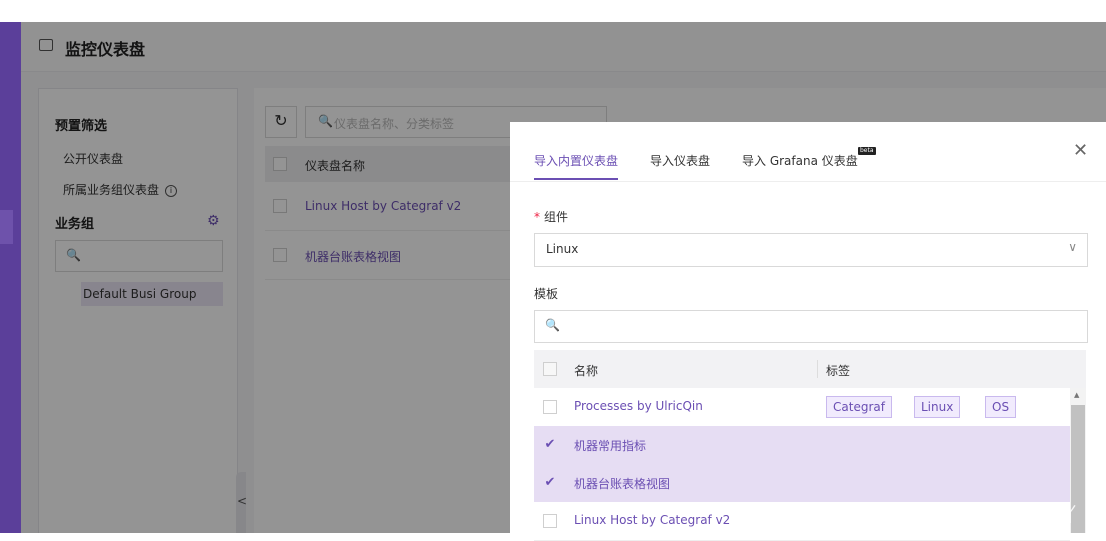 This screenshot has height=541, width=1106. Describe the element at coordinates (550, 369) in the screenshot. I see `select-all-checkbox` at that location.